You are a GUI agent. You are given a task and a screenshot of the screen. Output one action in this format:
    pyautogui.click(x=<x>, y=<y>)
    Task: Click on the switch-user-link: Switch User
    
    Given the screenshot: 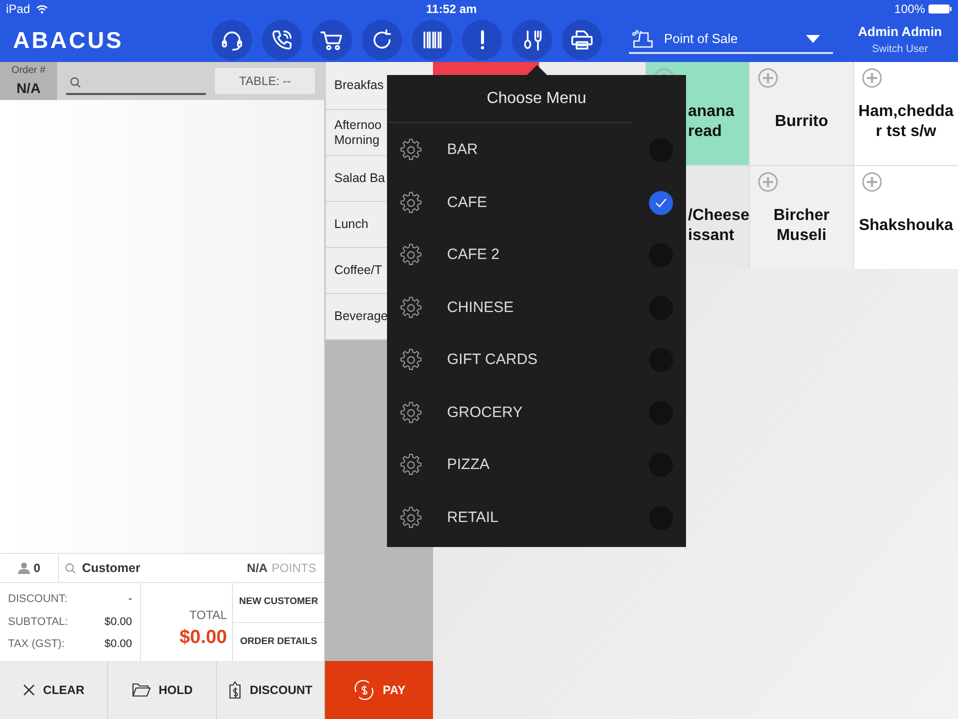 What is the action you would take?
    pyautogui.click(x=900, y=50)
    